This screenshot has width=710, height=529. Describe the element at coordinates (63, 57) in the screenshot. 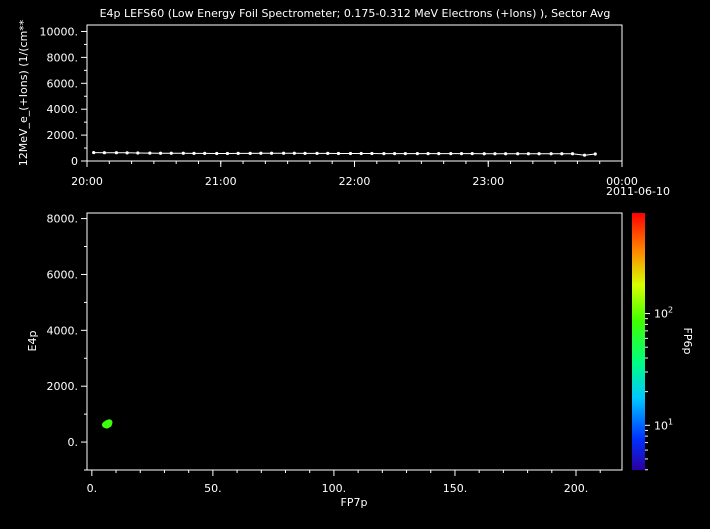

I see `top-y-tick-label: 8000.` at that location.